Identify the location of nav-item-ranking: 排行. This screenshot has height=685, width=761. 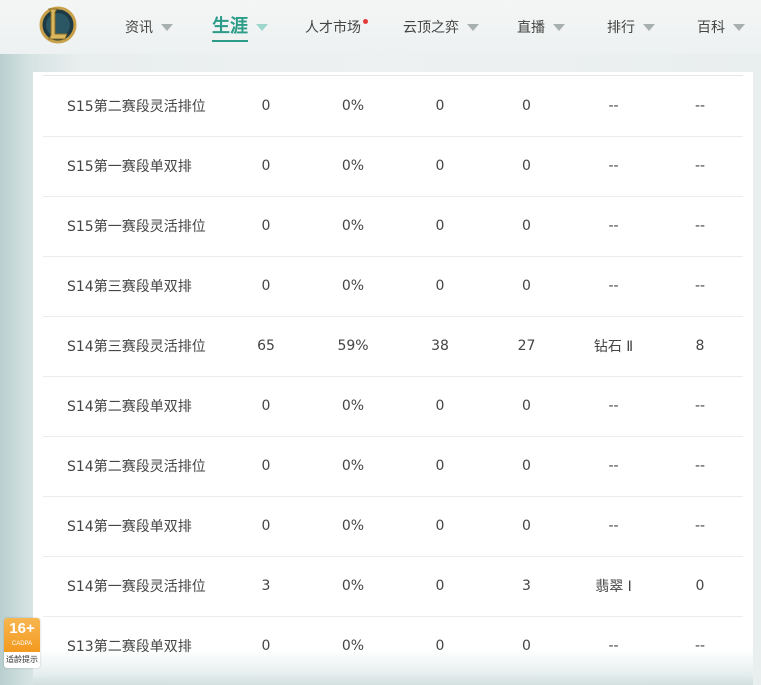
(631, 27).